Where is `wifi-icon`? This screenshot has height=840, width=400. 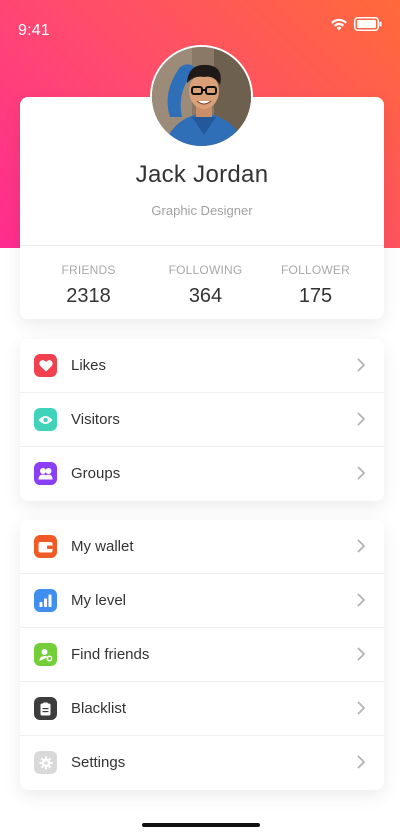 wifi-icon is located at coordinates (339, 24).